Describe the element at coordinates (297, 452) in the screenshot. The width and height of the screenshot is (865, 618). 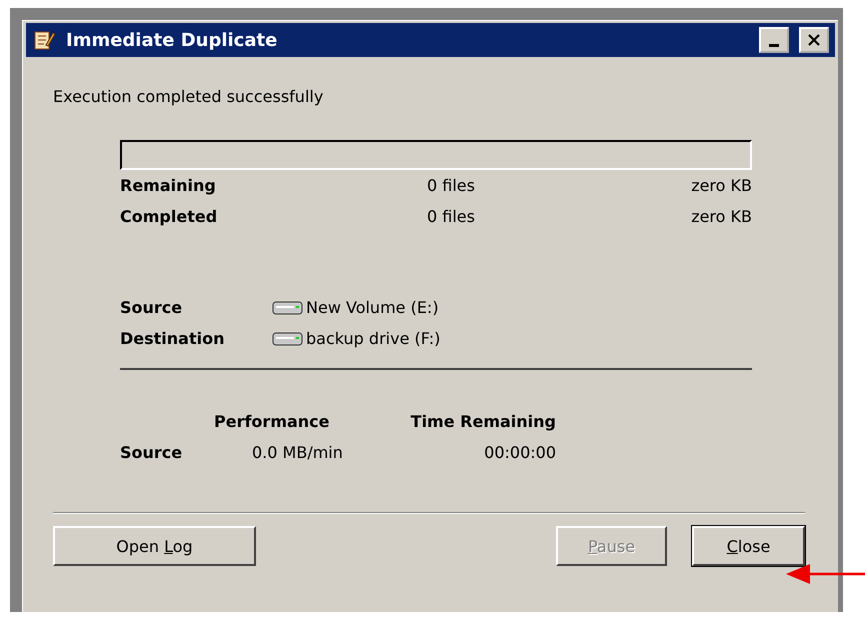
I see `performance-value: 0.0 MB/min` at that location.